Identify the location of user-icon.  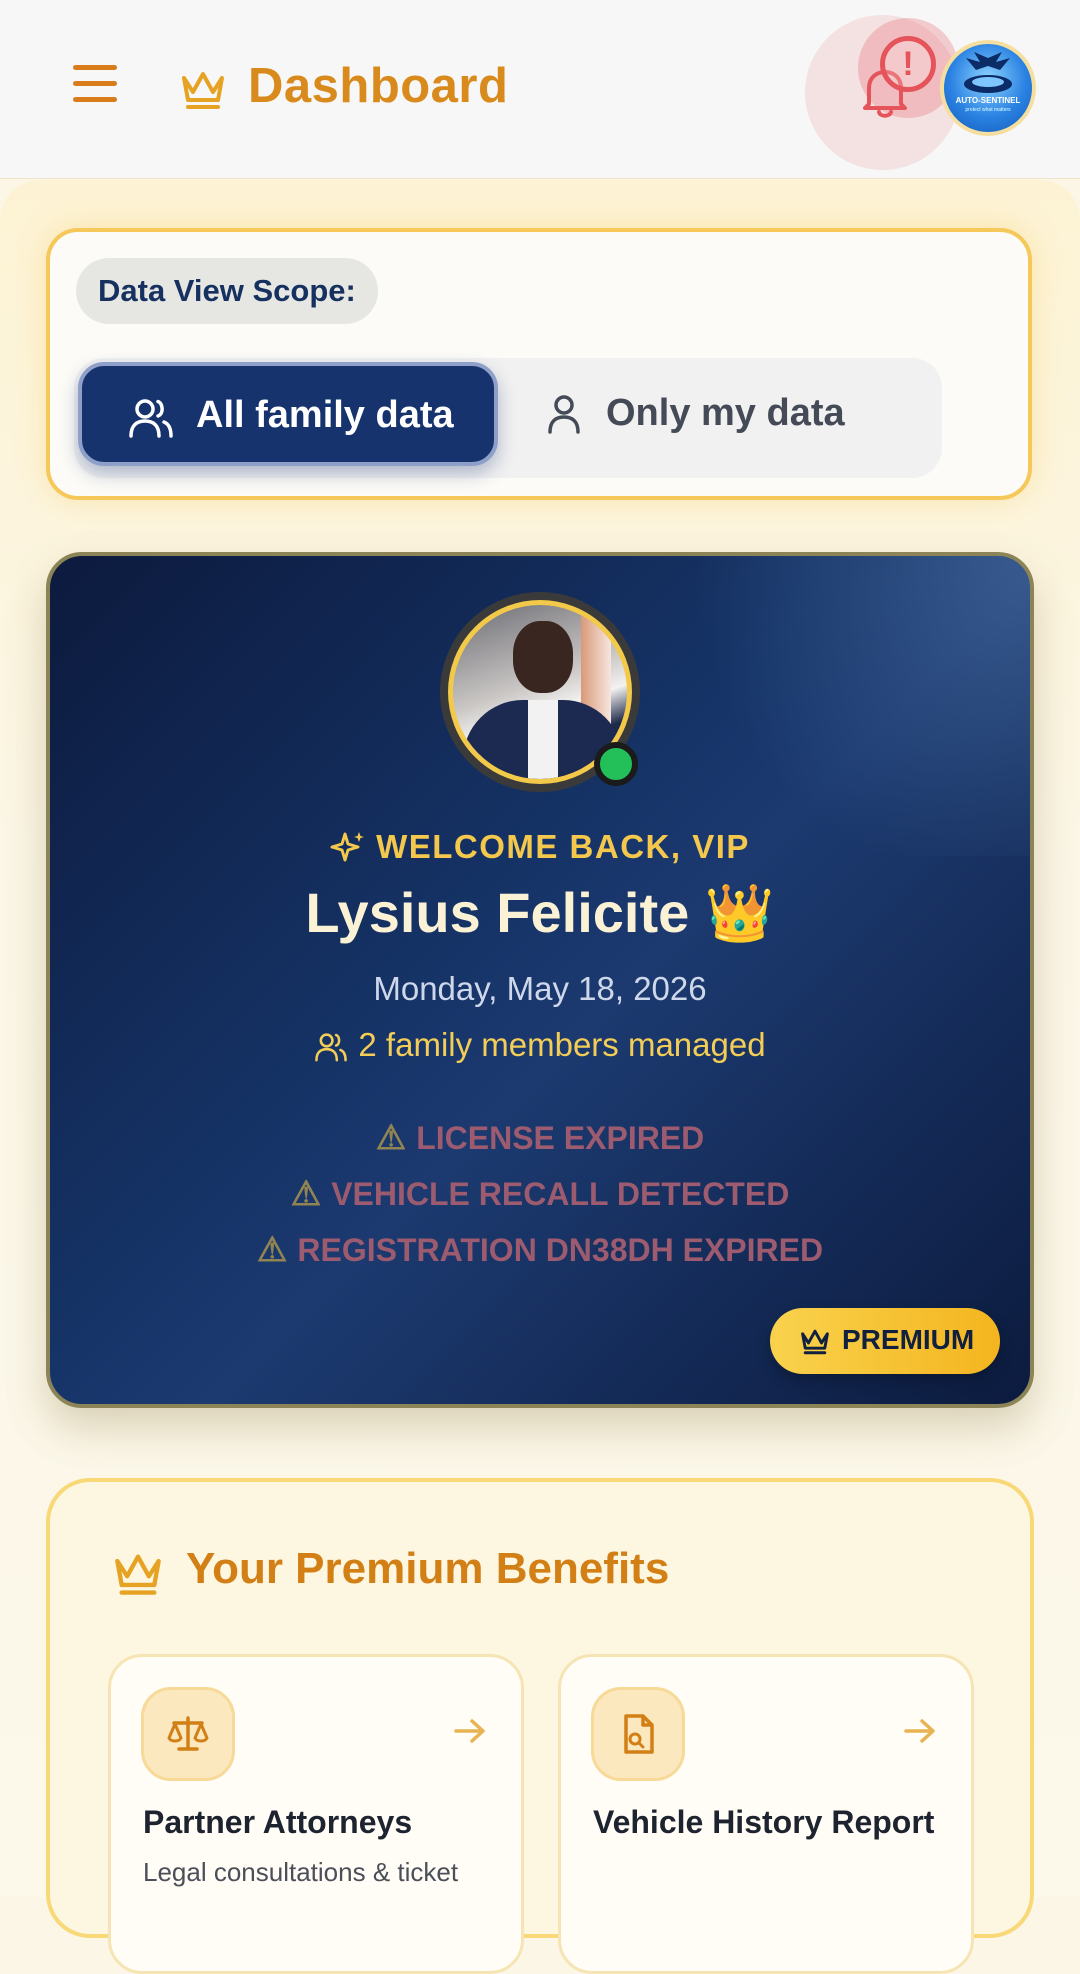
(564, 414).